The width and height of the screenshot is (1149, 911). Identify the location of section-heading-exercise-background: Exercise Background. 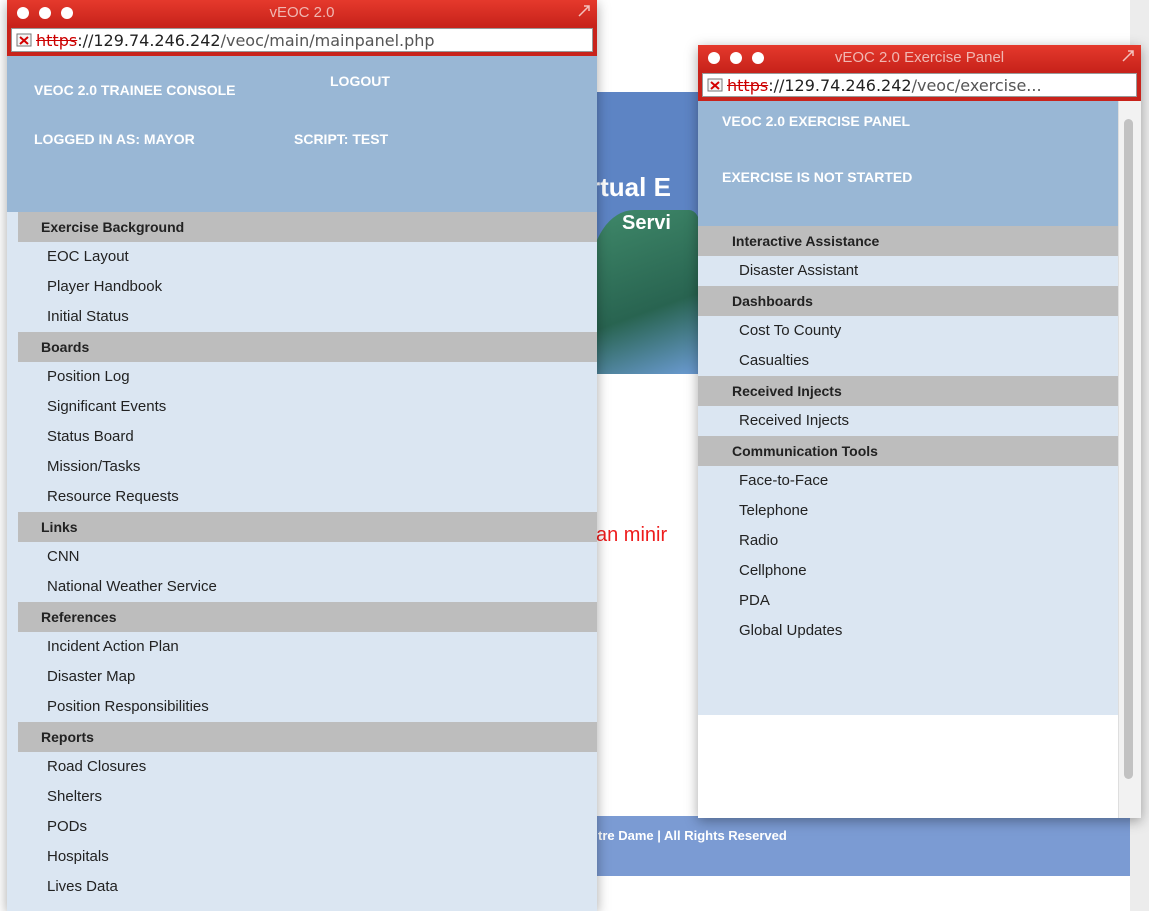
(307, 227).